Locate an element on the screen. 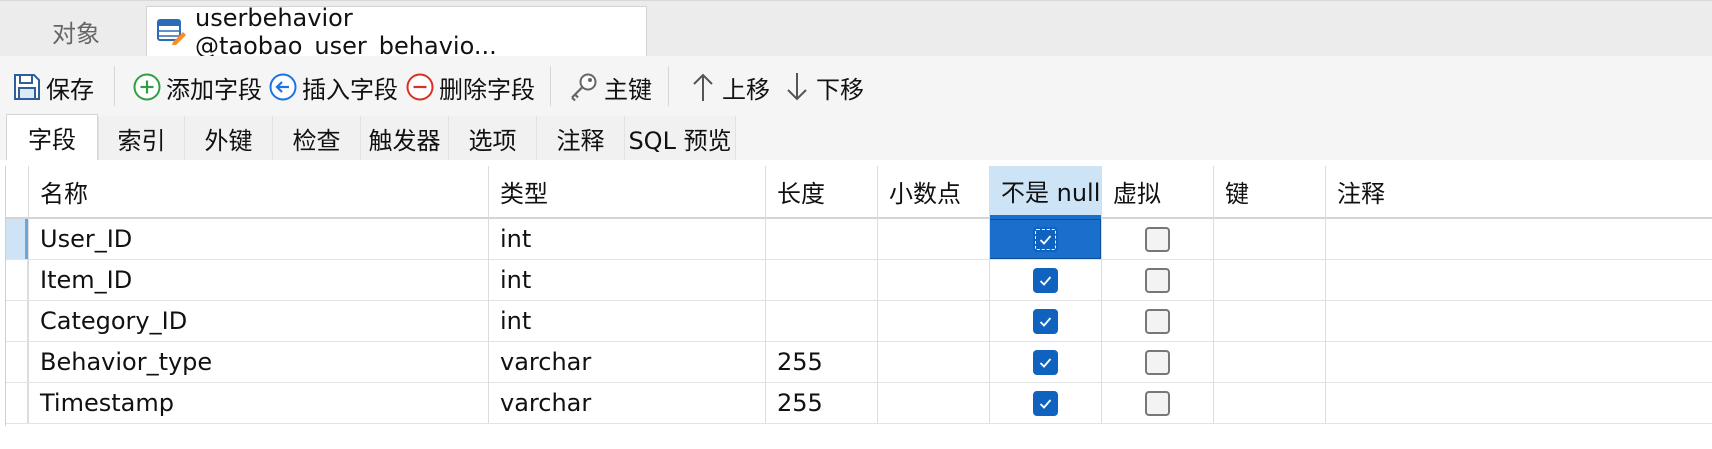  field-name-cell: Timestamp is located at coordinates (258, 403).